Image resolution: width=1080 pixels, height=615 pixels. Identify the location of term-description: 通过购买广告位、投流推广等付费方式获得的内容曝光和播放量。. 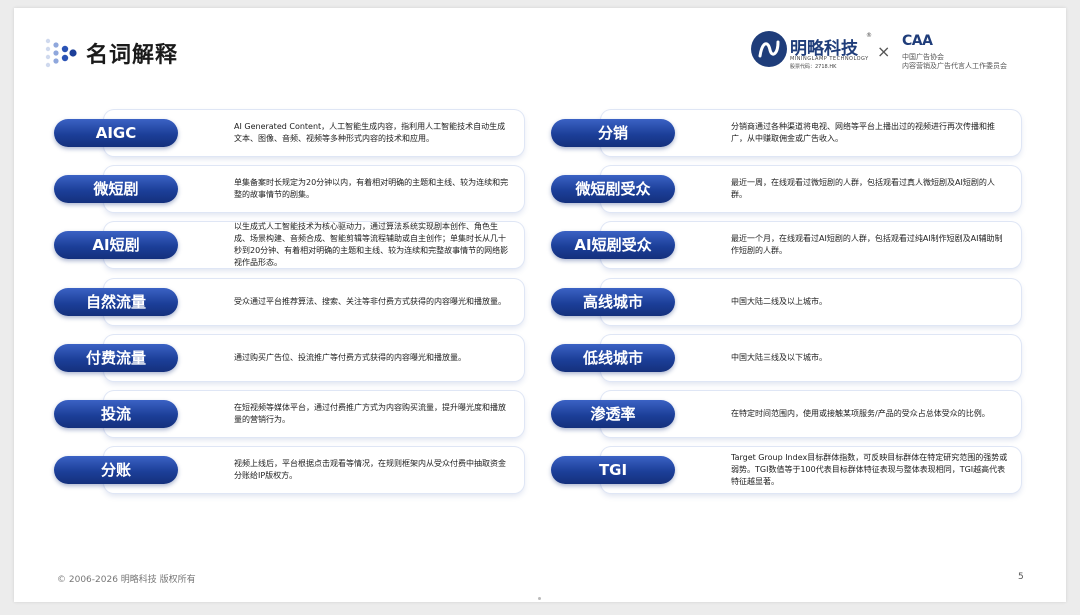
(350, 357).